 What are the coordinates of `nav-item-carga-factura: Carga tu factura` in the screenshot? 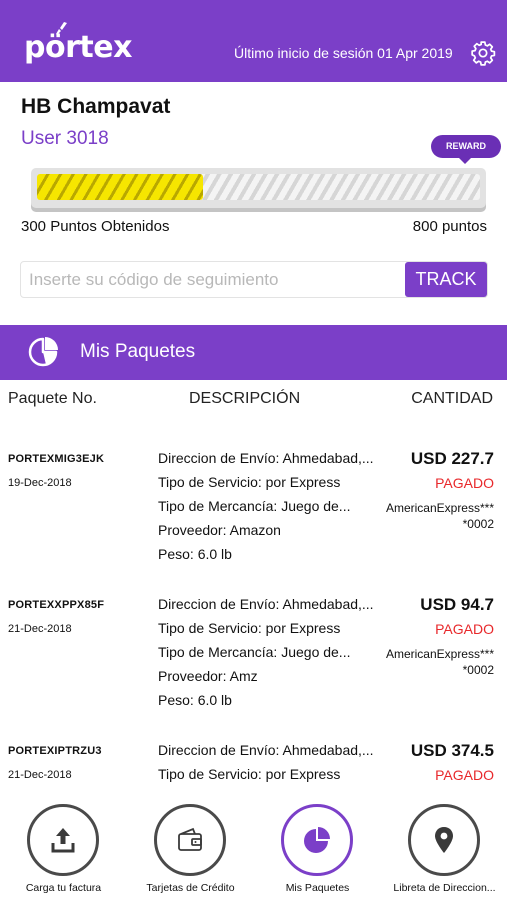 It's located at (63, 850).